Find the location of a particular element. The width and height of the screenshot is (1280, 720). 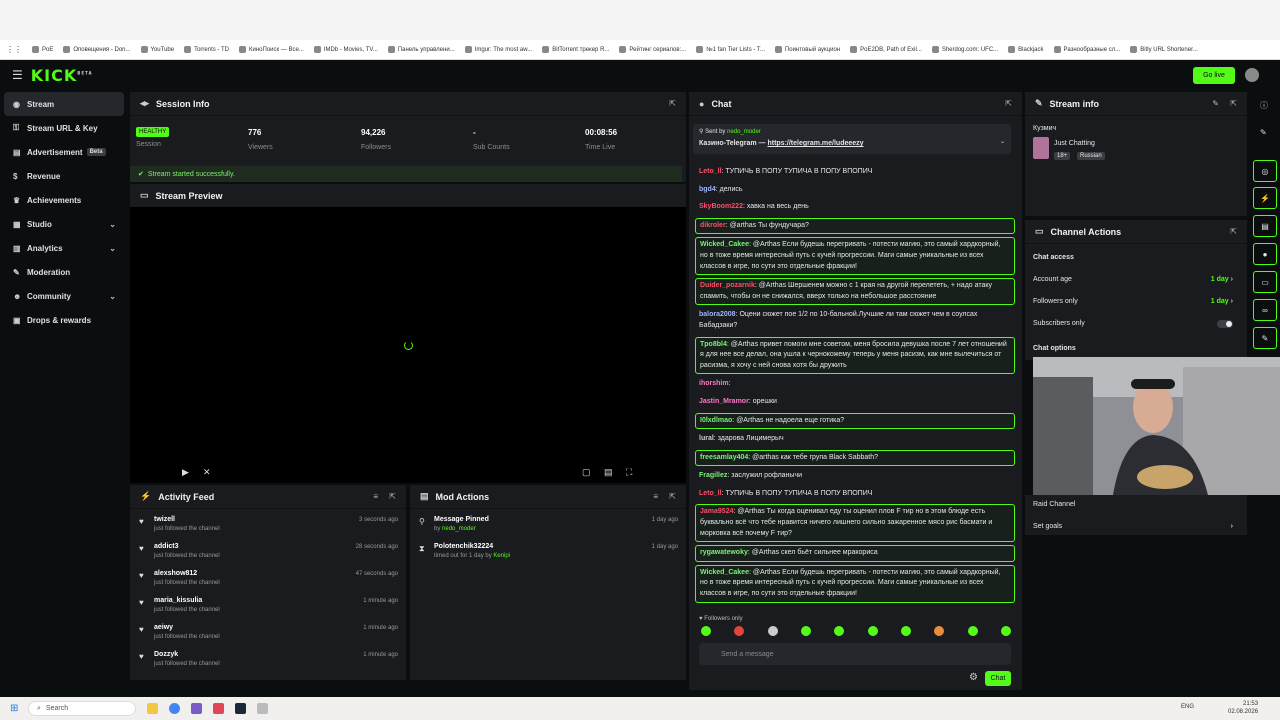

send-chat-button: Chat is located at coordinates (998, 678).